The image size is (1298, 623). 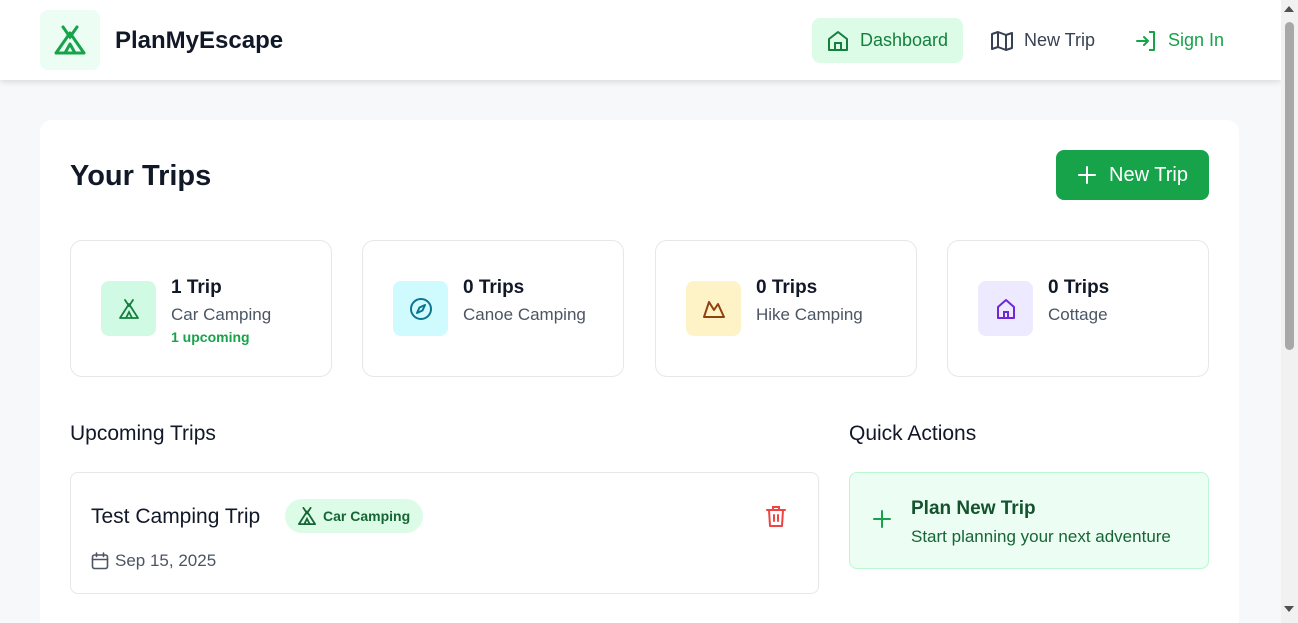 I want to click on stat-count: 1 Trip, so click(x=196, y=287).